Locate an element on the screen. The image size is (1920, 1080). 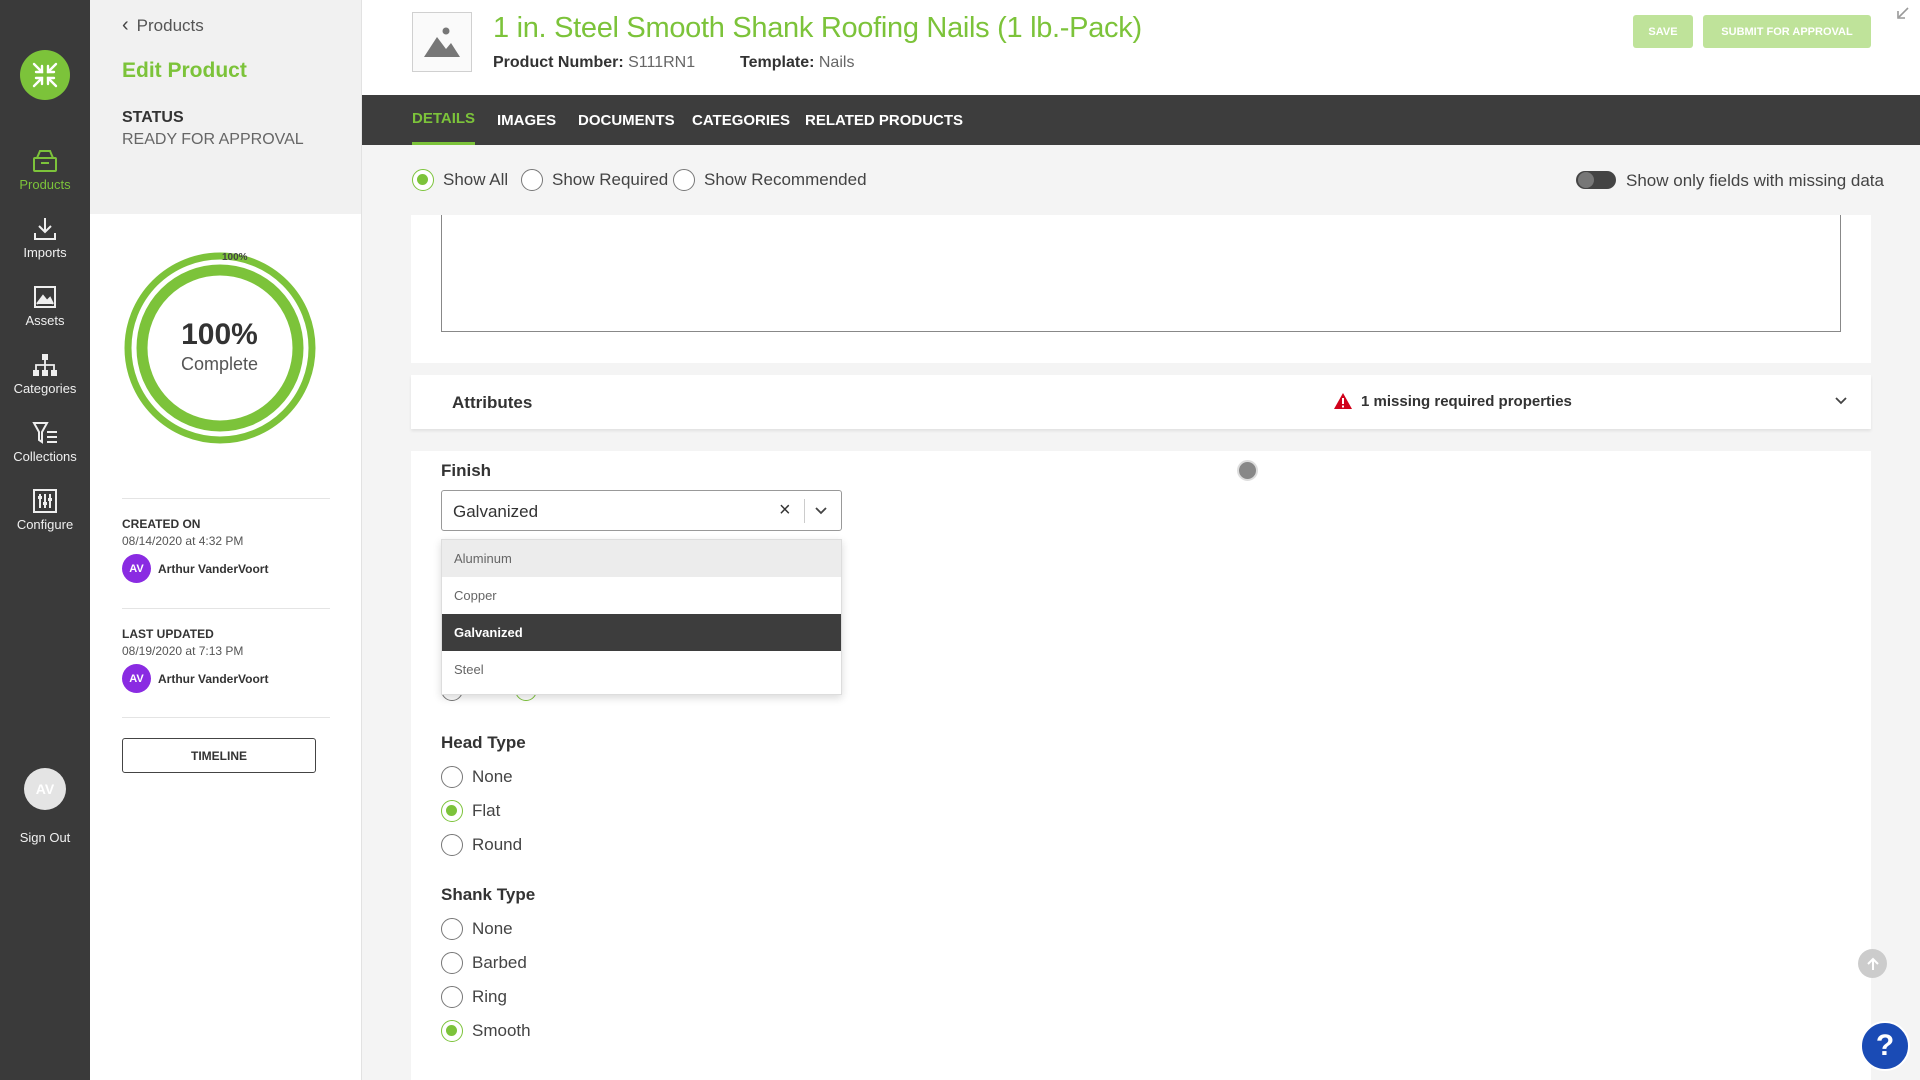
nav-products: Products is located at coordinates (45, 170).